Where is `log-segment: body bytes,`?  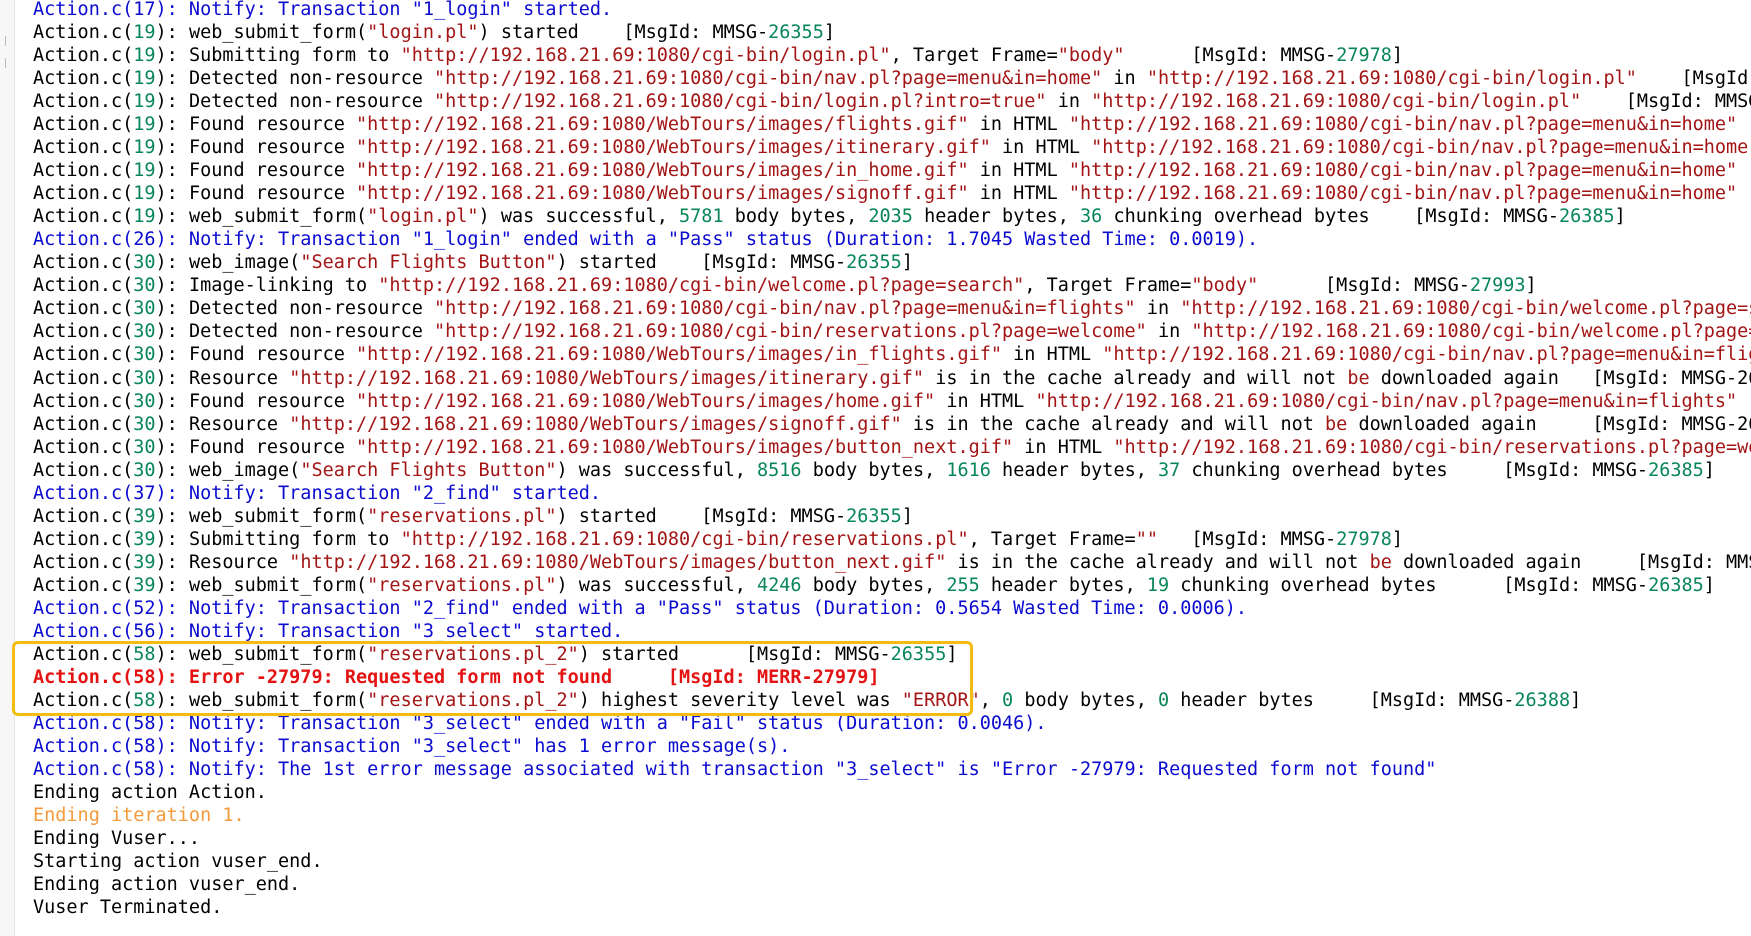 log-segment: body bytes, is located at coordinates (874, 470).